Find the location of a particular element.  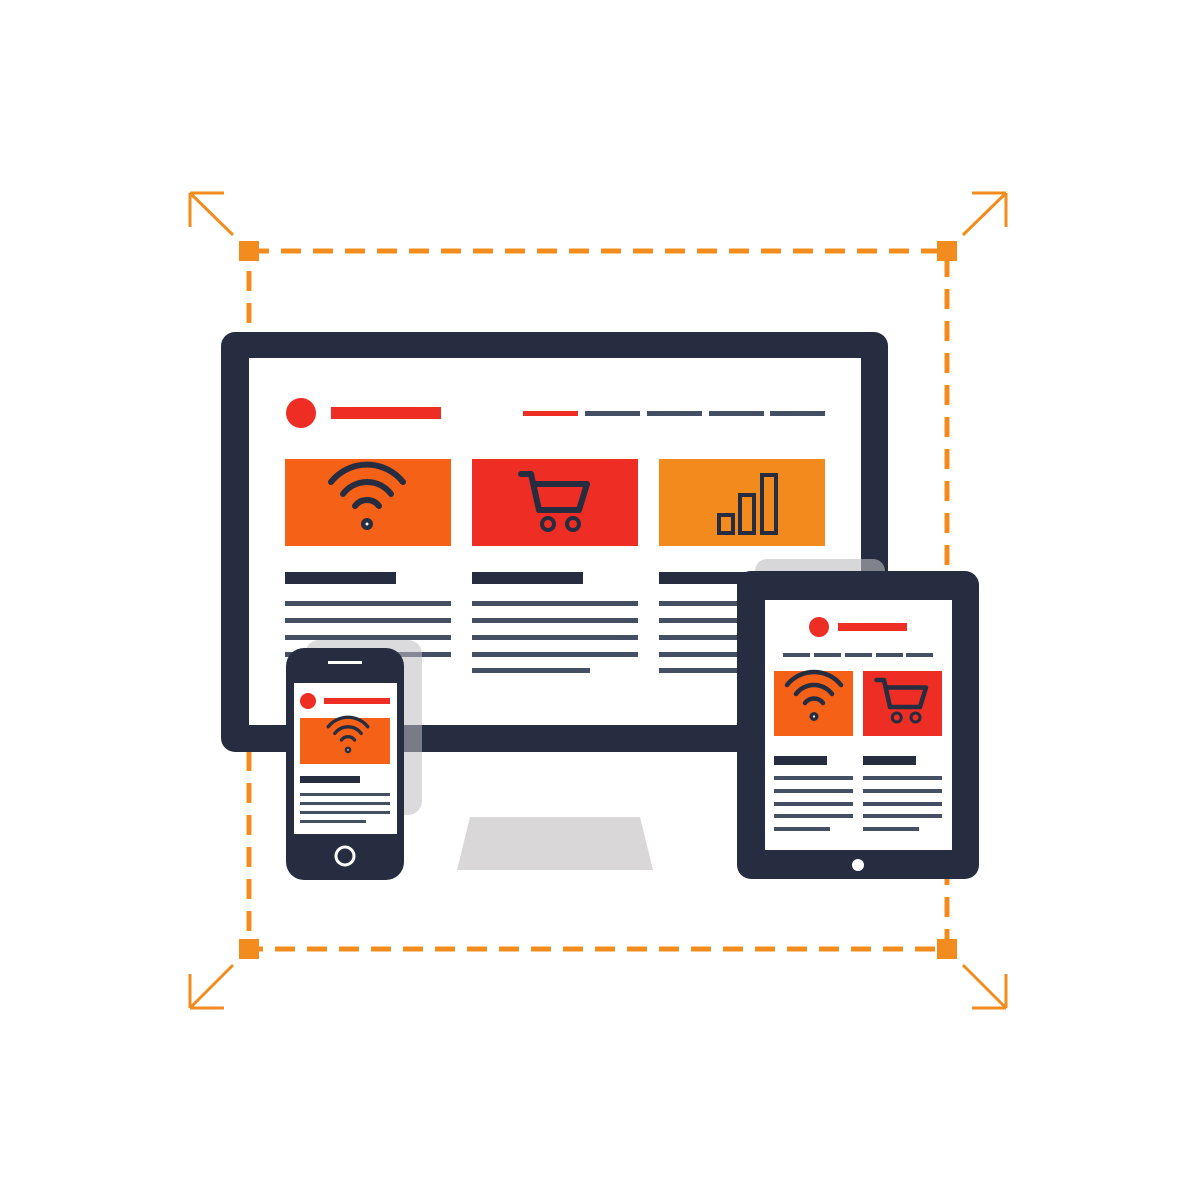

monitor-stand is located at coordinates (555, 843).